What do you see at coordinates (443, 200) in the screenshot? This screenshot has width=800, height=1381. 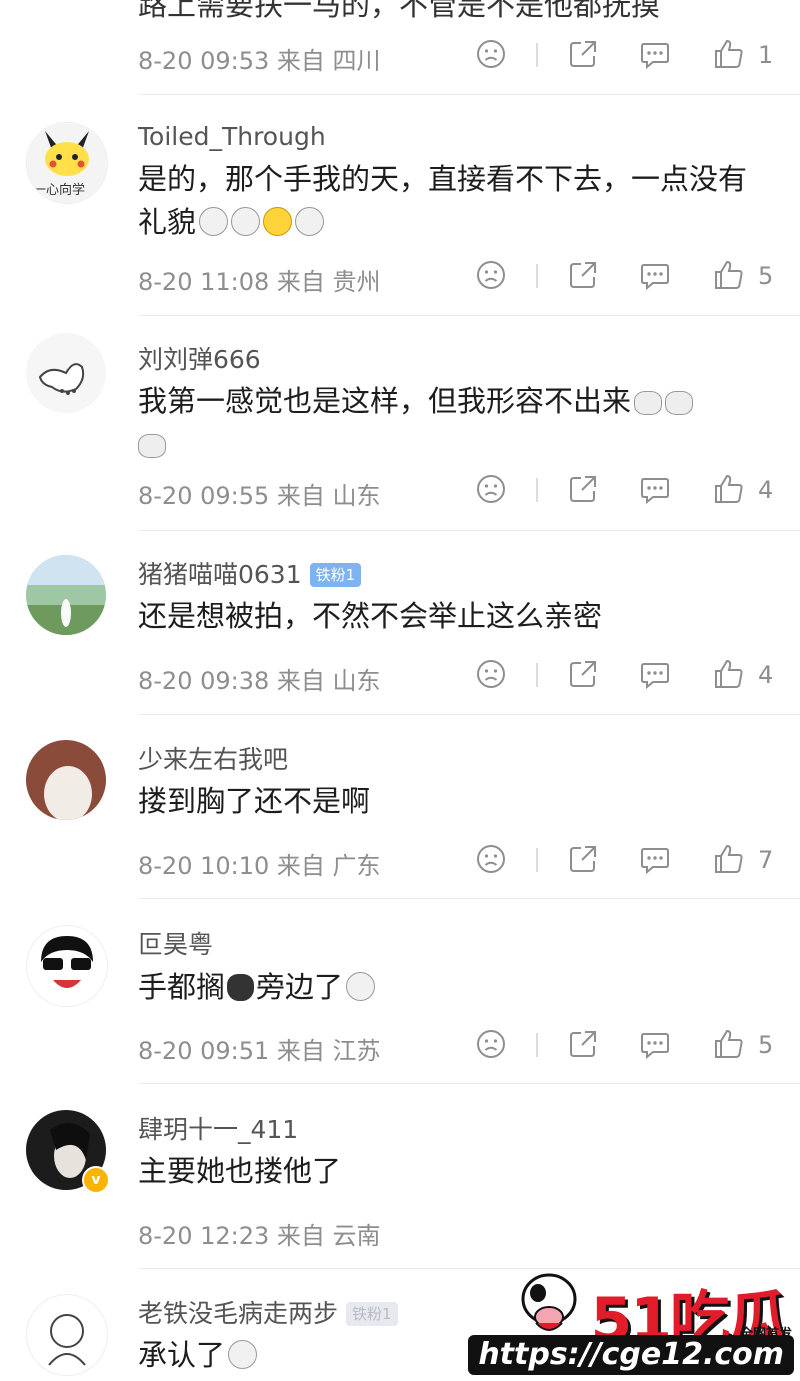 I see `comment-body: 是的，那个手我的天，直接看不下去，一点没有礼貌` at bounding box center [443, 200].